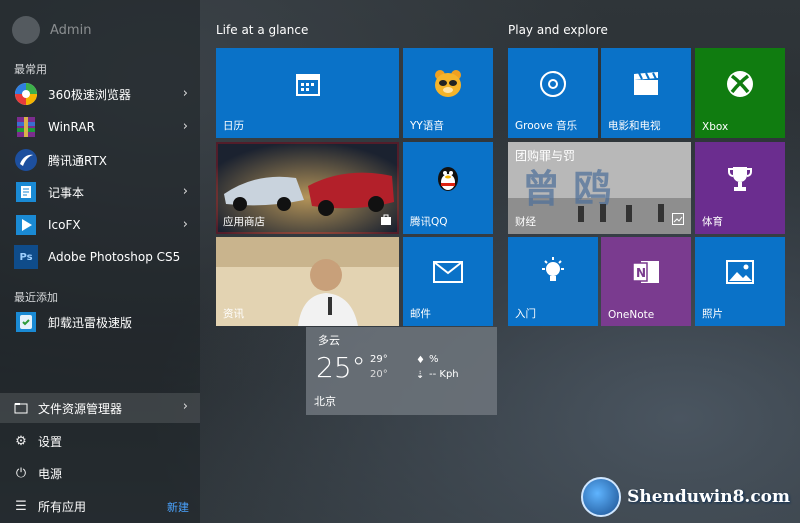  Describe the element at coordinates (114, 257) in the screenshot. I see `app-label: Adobe Photoshop CS5` at that location.